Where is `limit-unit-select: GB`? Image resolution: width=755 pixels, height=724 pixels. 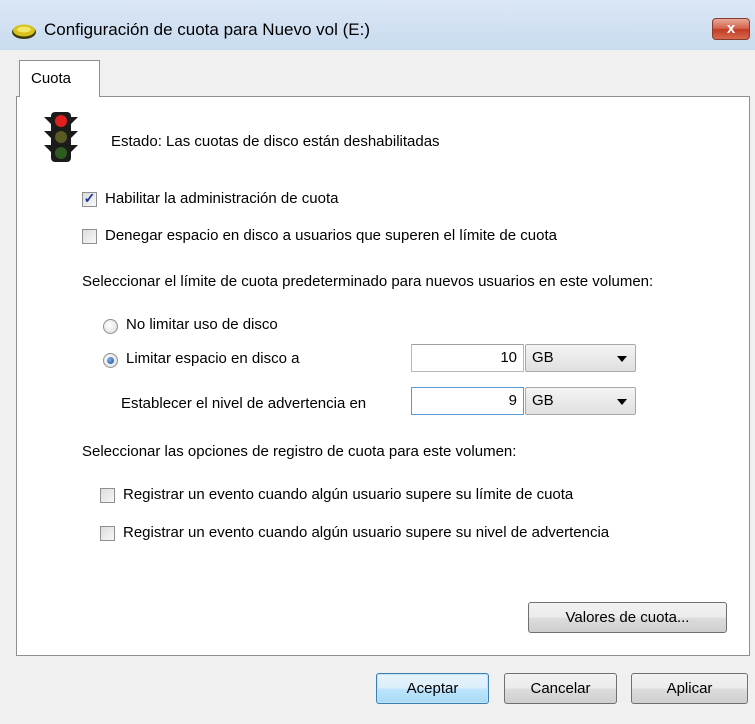
limit-unit-select: GB is located at coordinates (580, 358).